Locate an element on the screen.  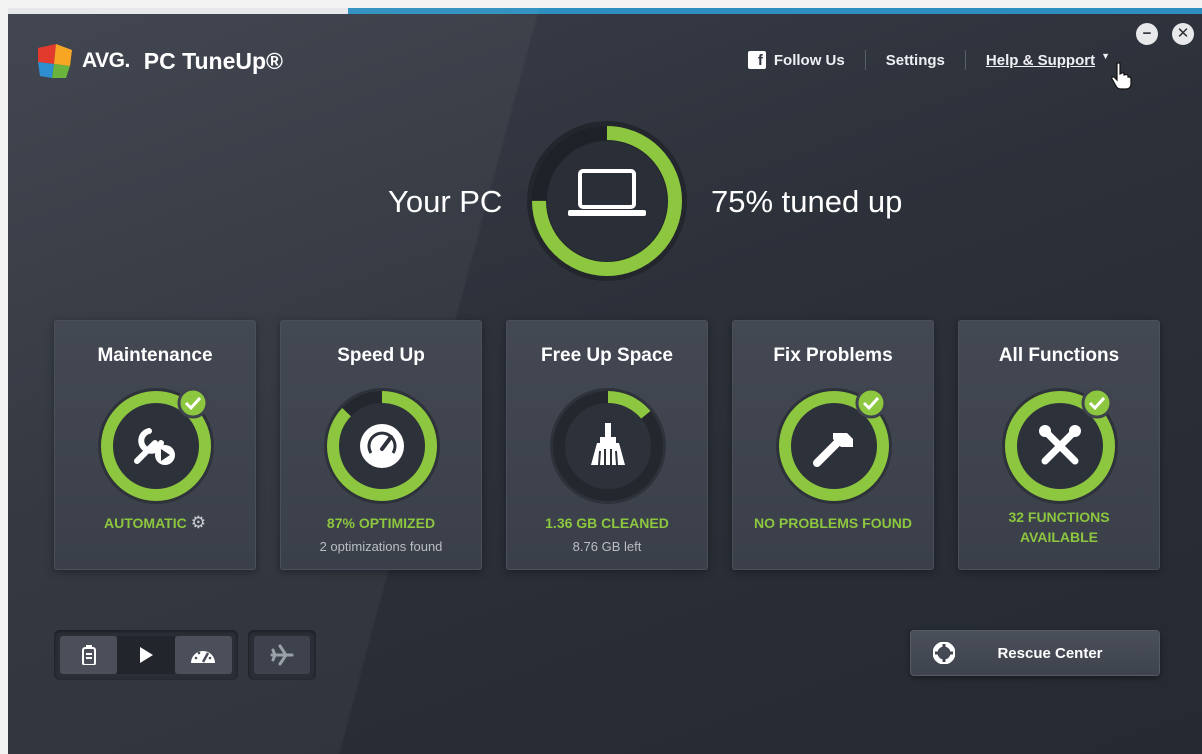
tile-status: NO PROBLEMS FOUND is located at coordinates (833, 523).